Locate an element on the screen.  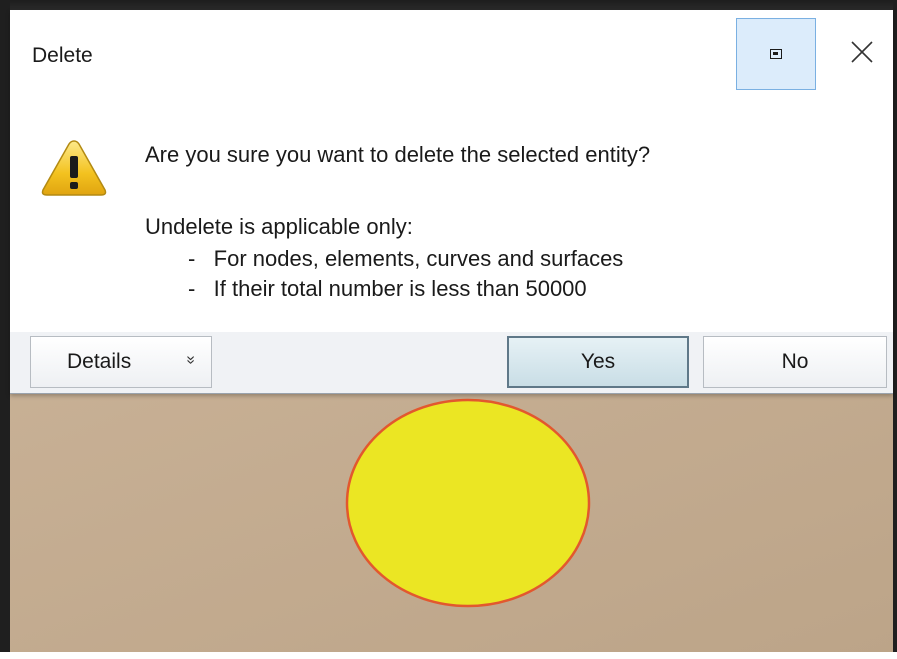
right-border is located at coordinates (895, 329).